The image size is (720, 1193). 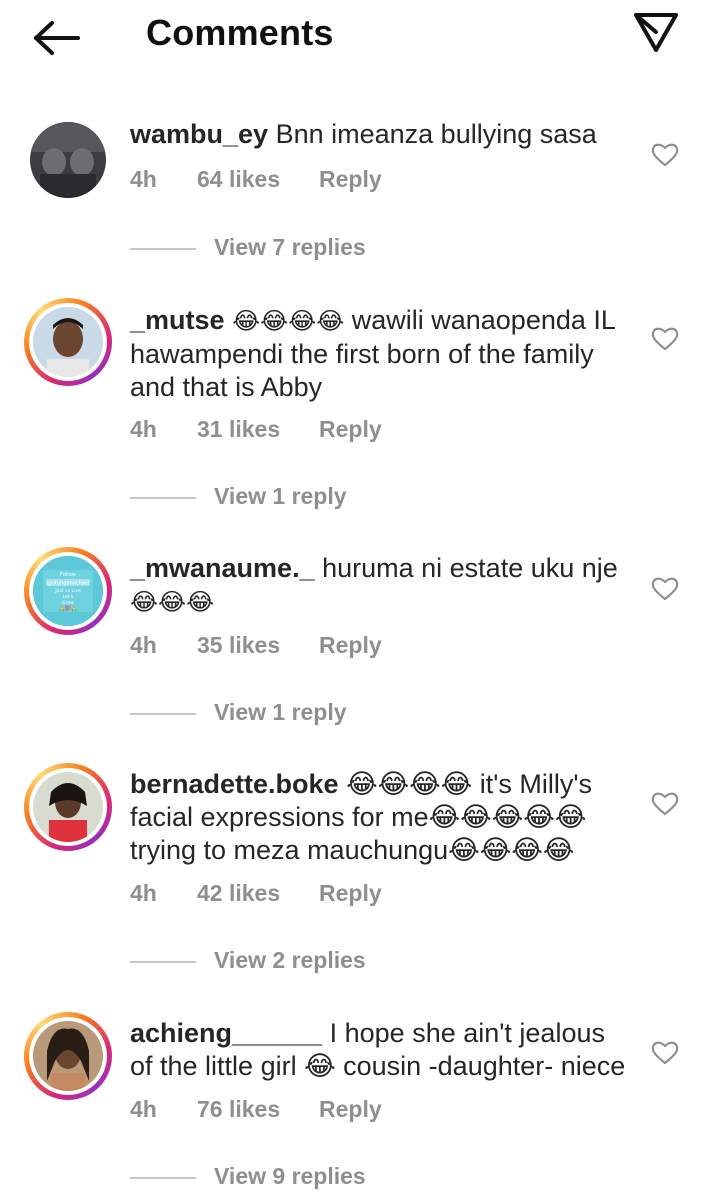 I want to click on paper-plane-icon, so click(x=656, y=32).